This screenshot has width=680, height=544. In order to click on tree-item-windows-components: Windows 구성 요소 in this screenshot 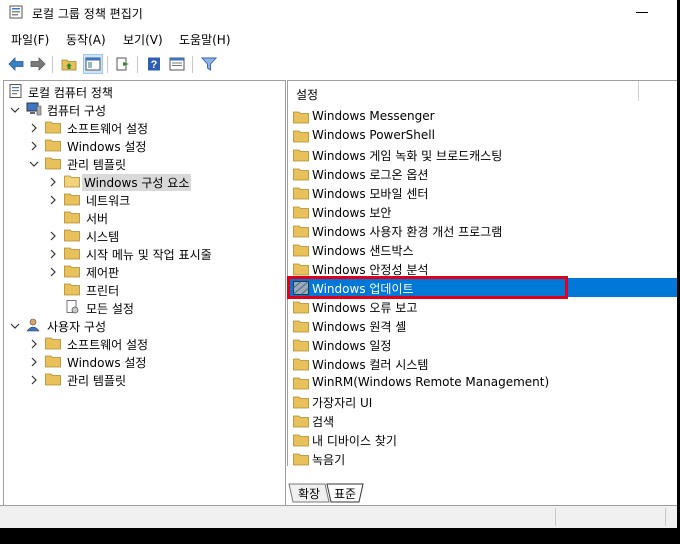, I will do `click(143, 182)`.